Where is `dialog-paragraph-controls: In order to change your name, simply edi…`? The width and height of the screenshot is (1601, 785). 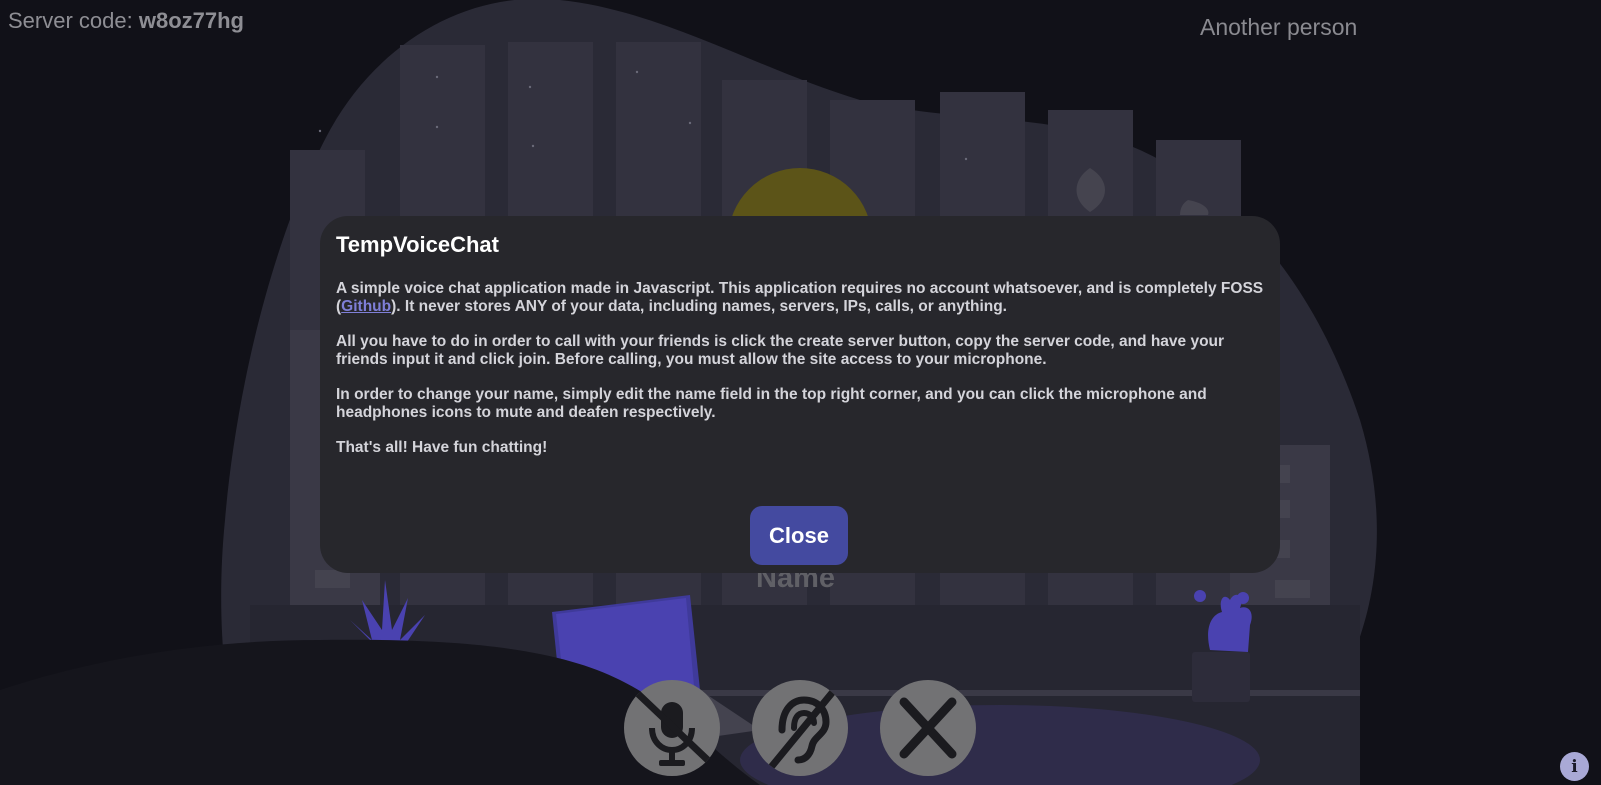 dialog-paragraph-controls: In order to change your name, simply edi… is located at coordinates (771, 403).